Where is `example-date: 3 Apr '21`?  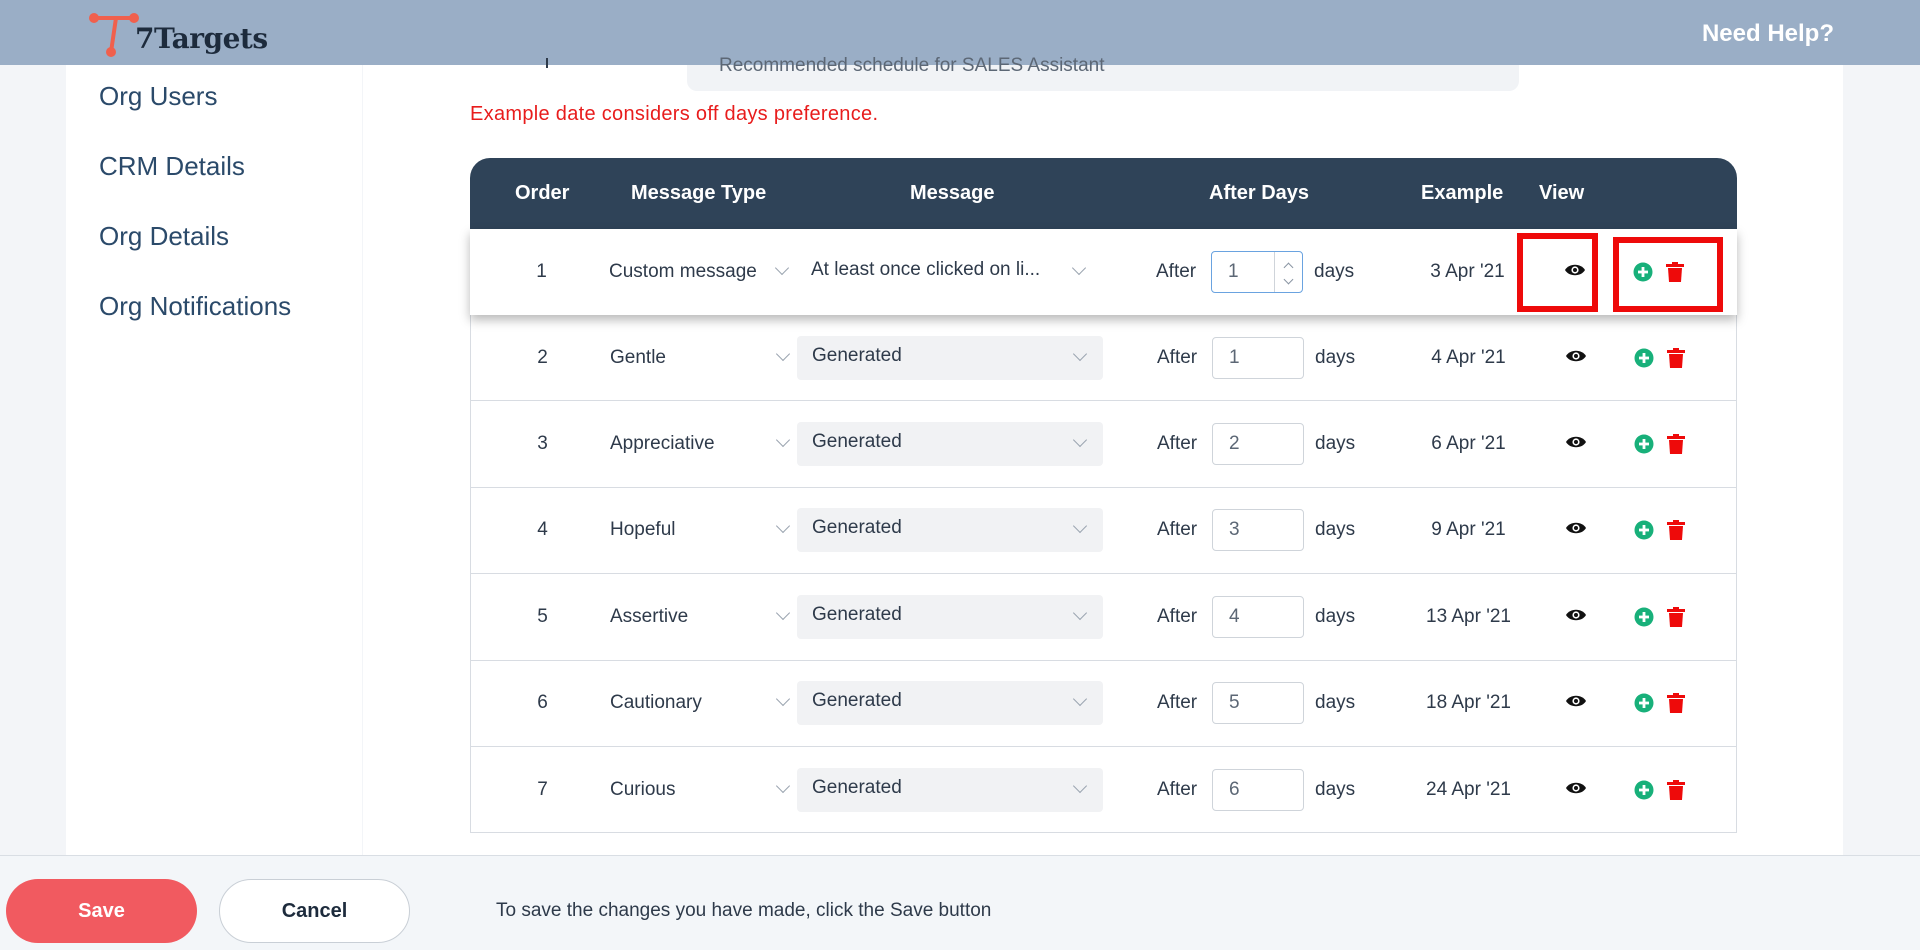
example-date: 3 Apr '21 is located at coordinates (1467, 271).